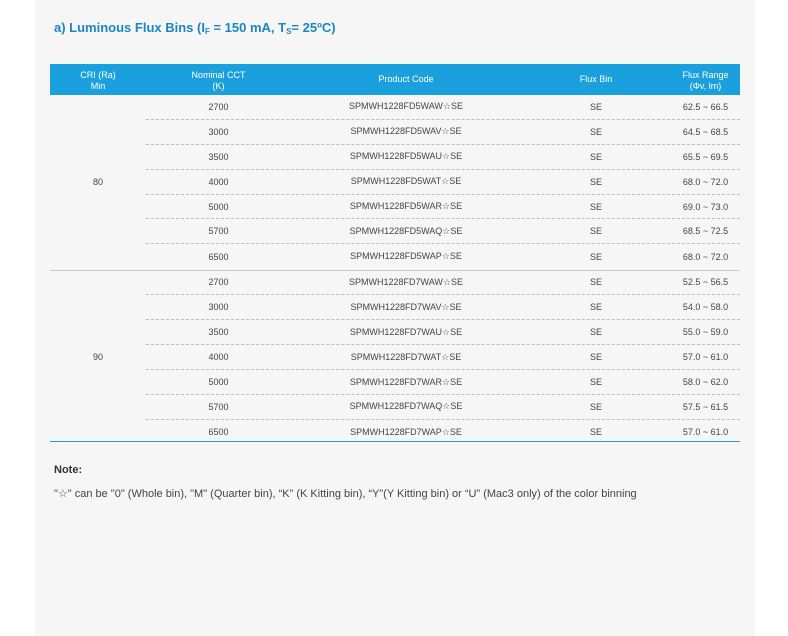  What do you see at coordinates (406, 281) in the screenshot?
I see `product-code-cell: SPMWH1228FD7WAW☆SE` at bounding box center [406, 281].